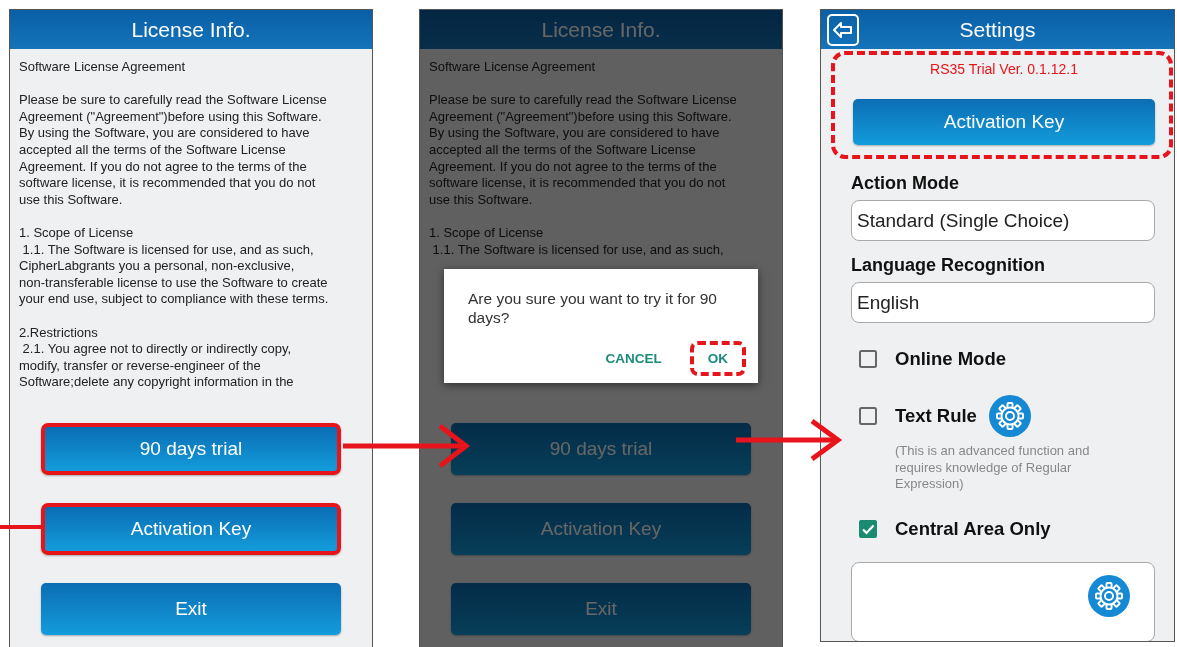 The image size is (1177, 647). Describe the element at coordinates (1003, 302) in the screenshot. I see `select-field: English` at that location.